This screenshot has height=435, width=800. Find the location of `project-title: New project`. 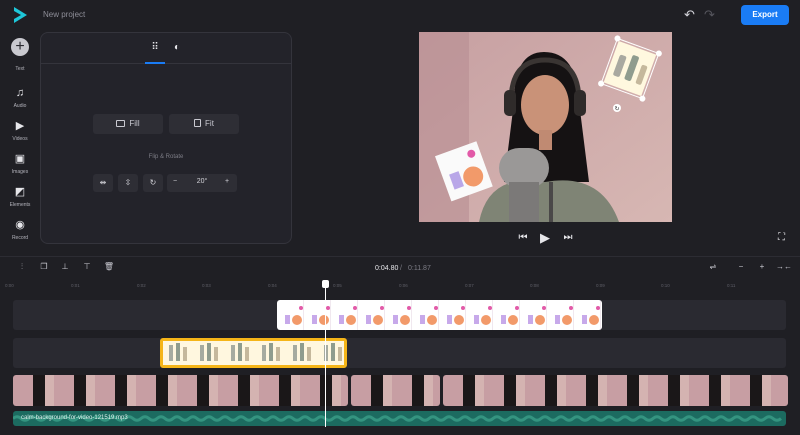

project-title: New project is located at coordinates (64, 14).